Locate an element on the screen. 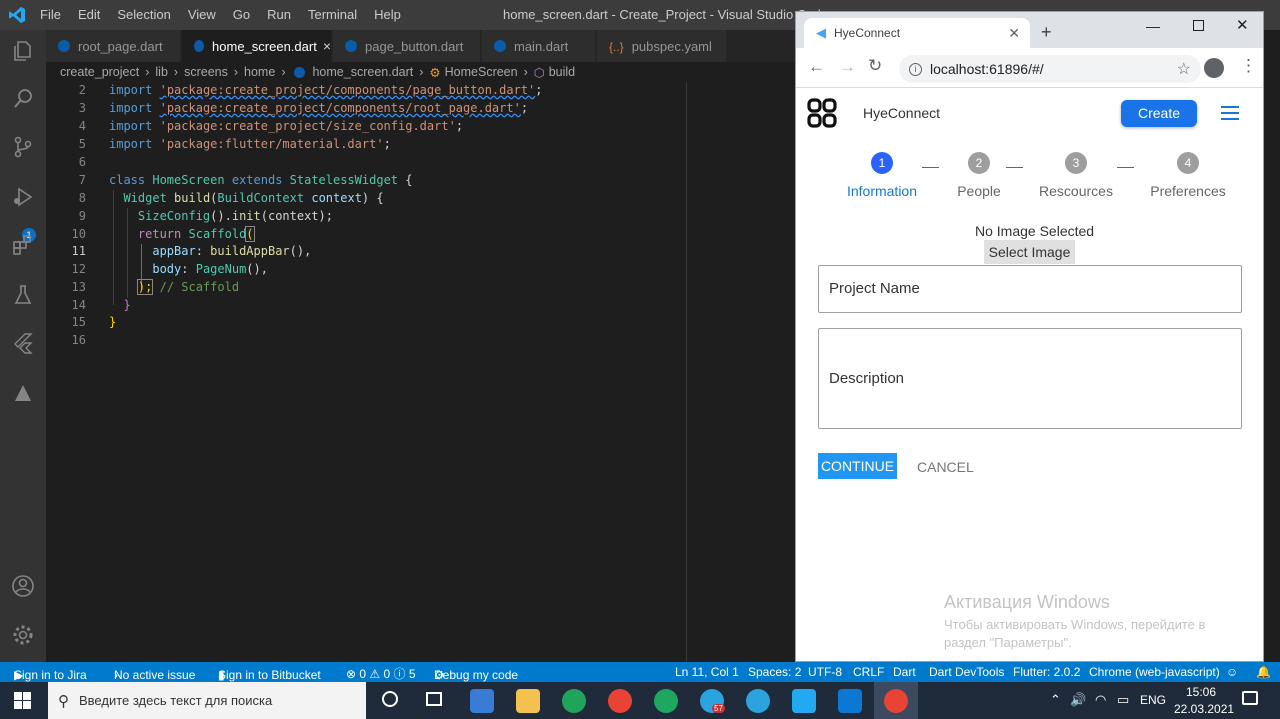 The height and width of the screenshot is (719, 1280). input-language: ENG is located at coordinates (1153, 700).